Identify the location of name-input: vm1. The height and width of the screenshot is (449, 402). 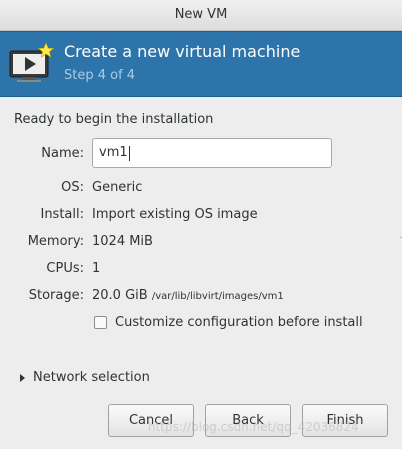
(212, 153).